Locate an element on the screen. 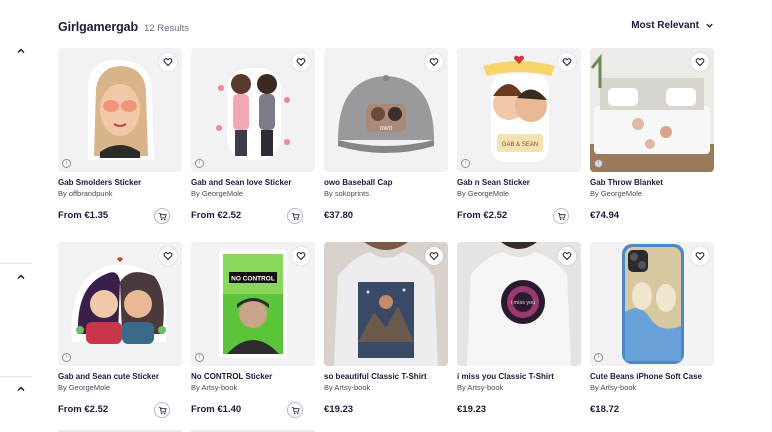  product-title: owo Baseball Cap is located at coordinates (386, 182).